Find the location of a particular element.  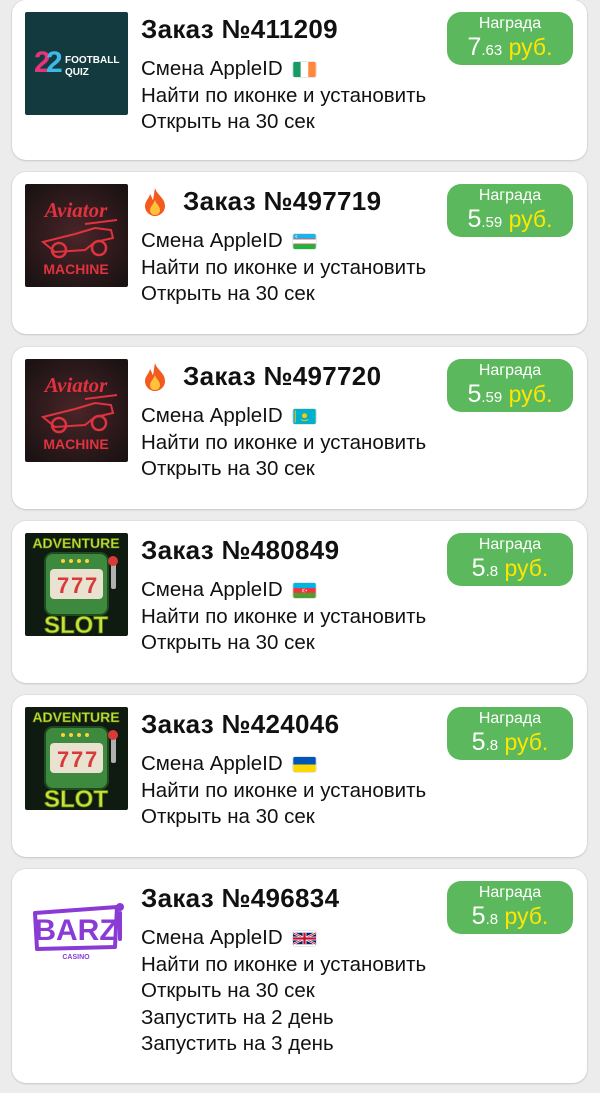

ireland-flag-icon is located at coordinates (304, 69).